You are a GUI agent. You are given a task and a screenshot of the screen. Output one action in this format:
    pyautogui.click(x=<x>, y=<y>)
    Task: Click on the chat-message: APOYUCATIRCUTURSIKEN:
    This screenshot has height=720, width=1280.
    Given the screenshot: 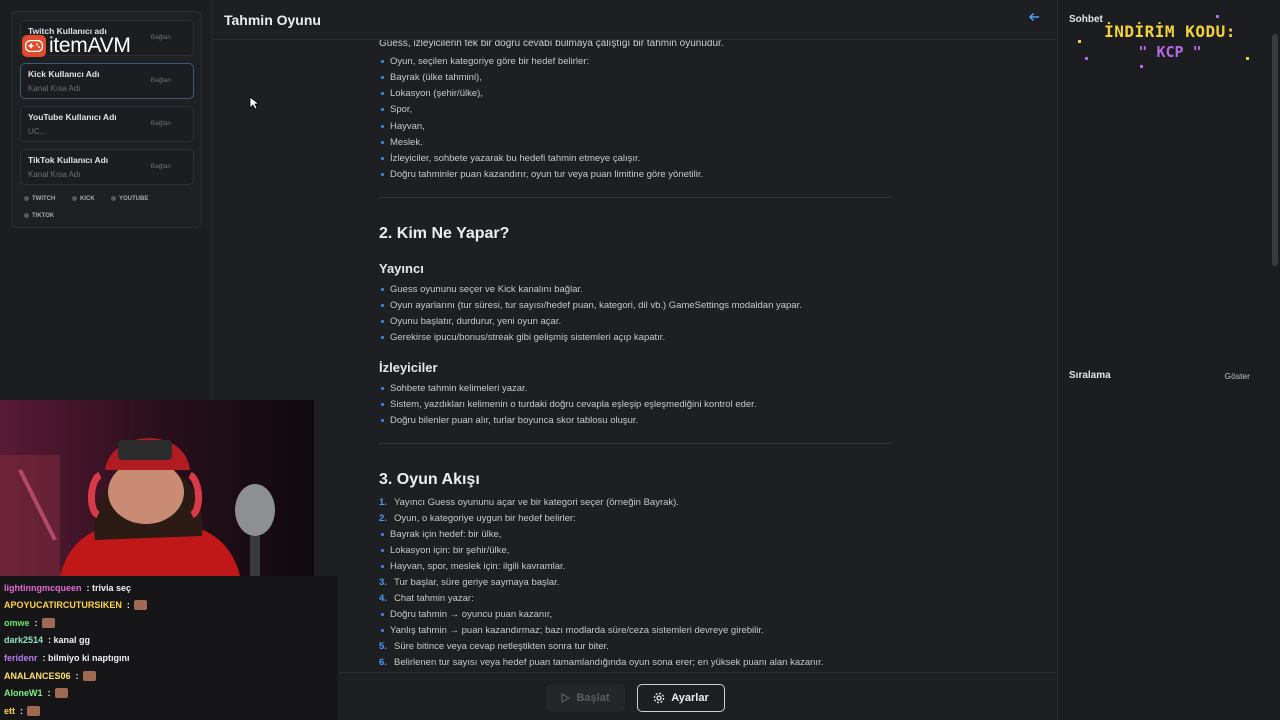 What is the action you would take?
    pyautogui.click(x=75, y=605)
    